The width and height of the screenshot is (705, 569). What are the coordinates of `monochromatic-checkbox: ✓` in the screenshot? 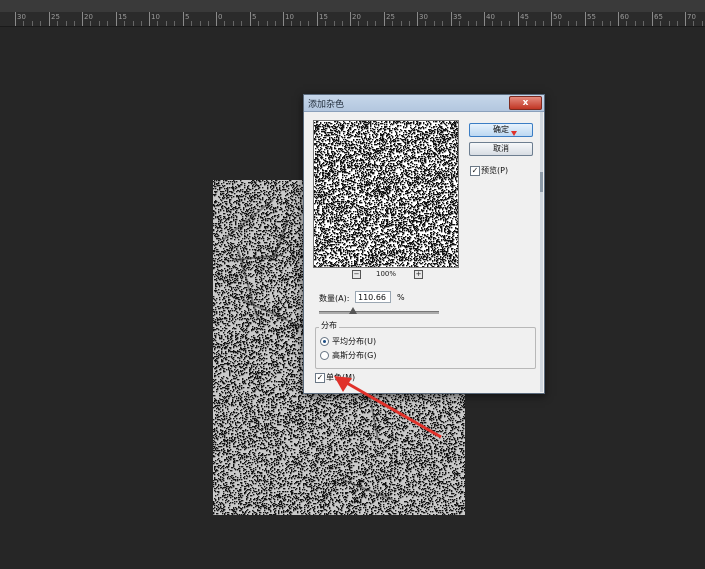 It's located at (320, 378).